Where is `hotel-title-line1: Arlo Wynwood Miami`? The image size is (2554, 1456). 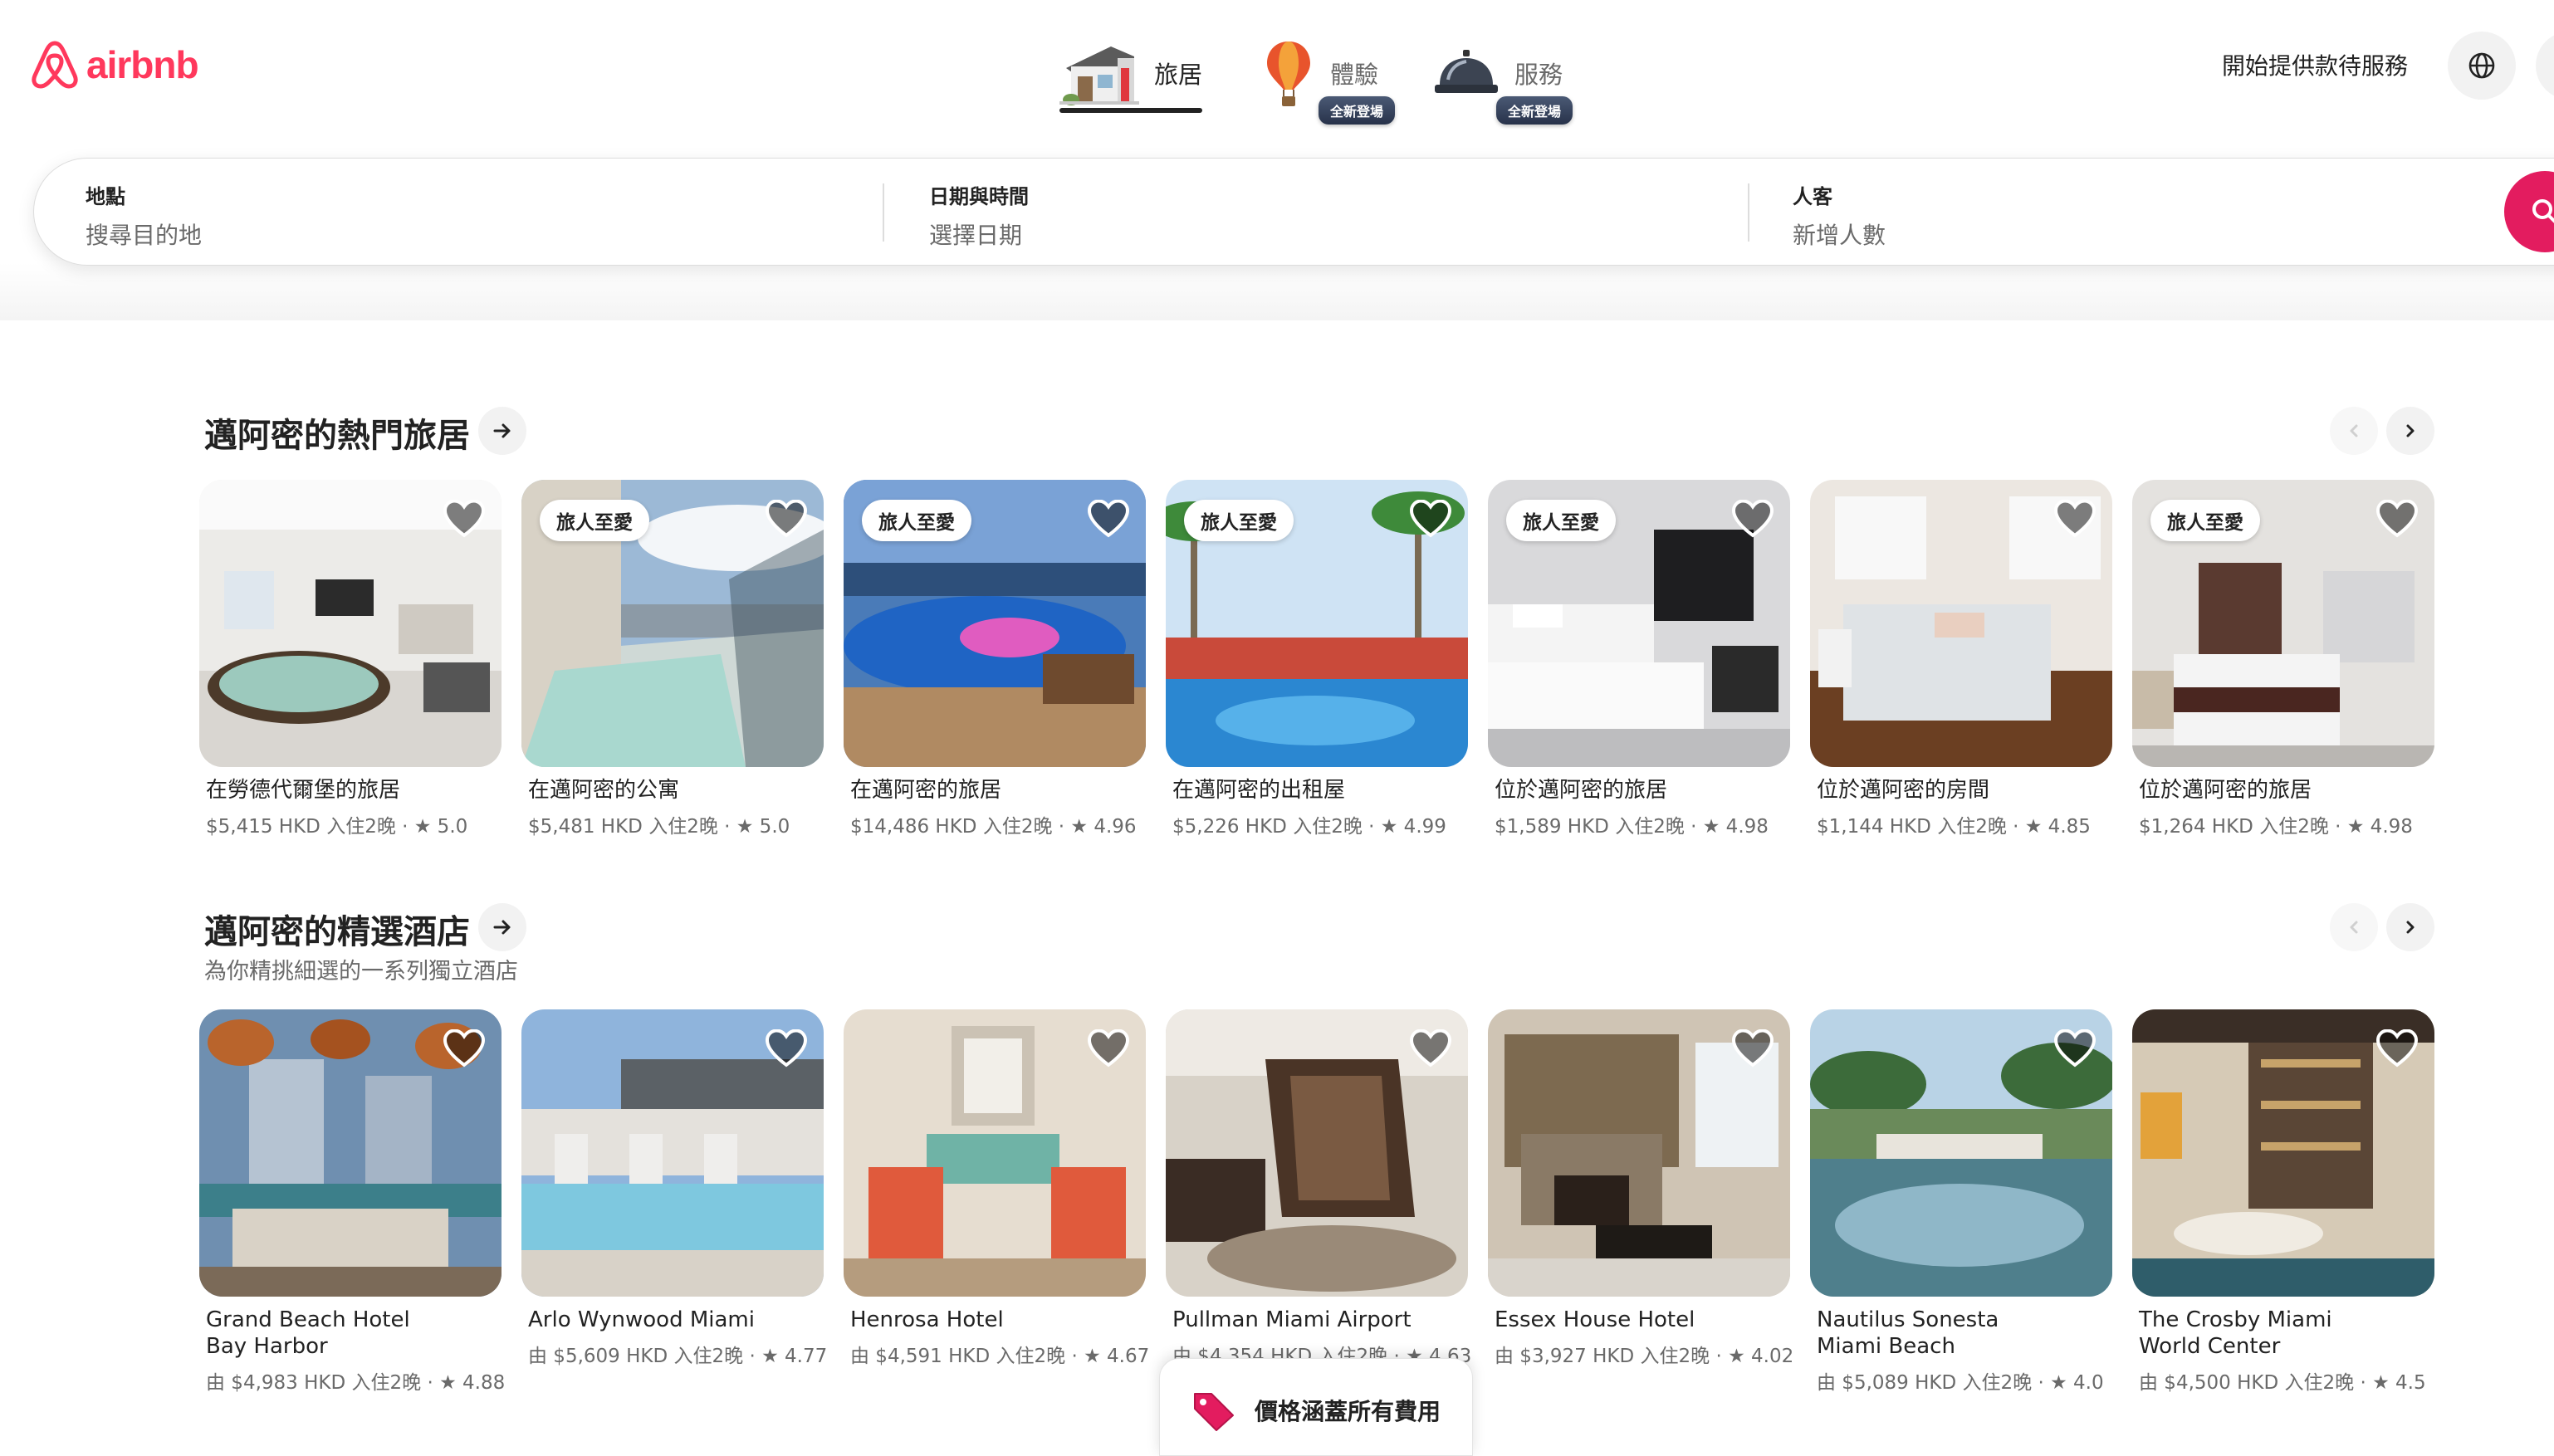
hotel-title-line1: Arlo Wynwood Miami is located at coordinates (642, 1319).